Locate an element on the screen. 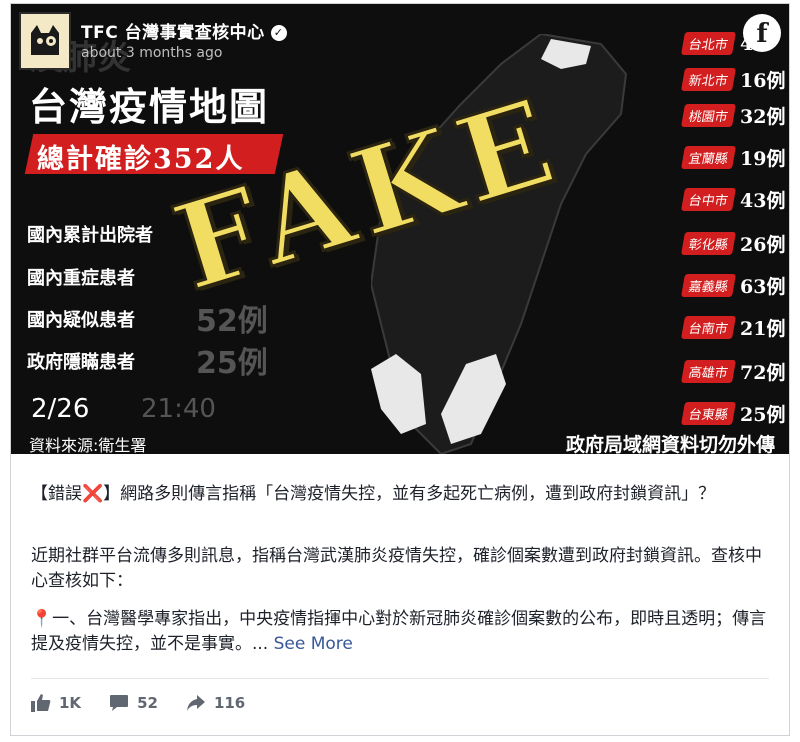 Image resolution: width=800 pixels, height=742 pixels. city-count: 26例 is located at coordinates (763, 245).